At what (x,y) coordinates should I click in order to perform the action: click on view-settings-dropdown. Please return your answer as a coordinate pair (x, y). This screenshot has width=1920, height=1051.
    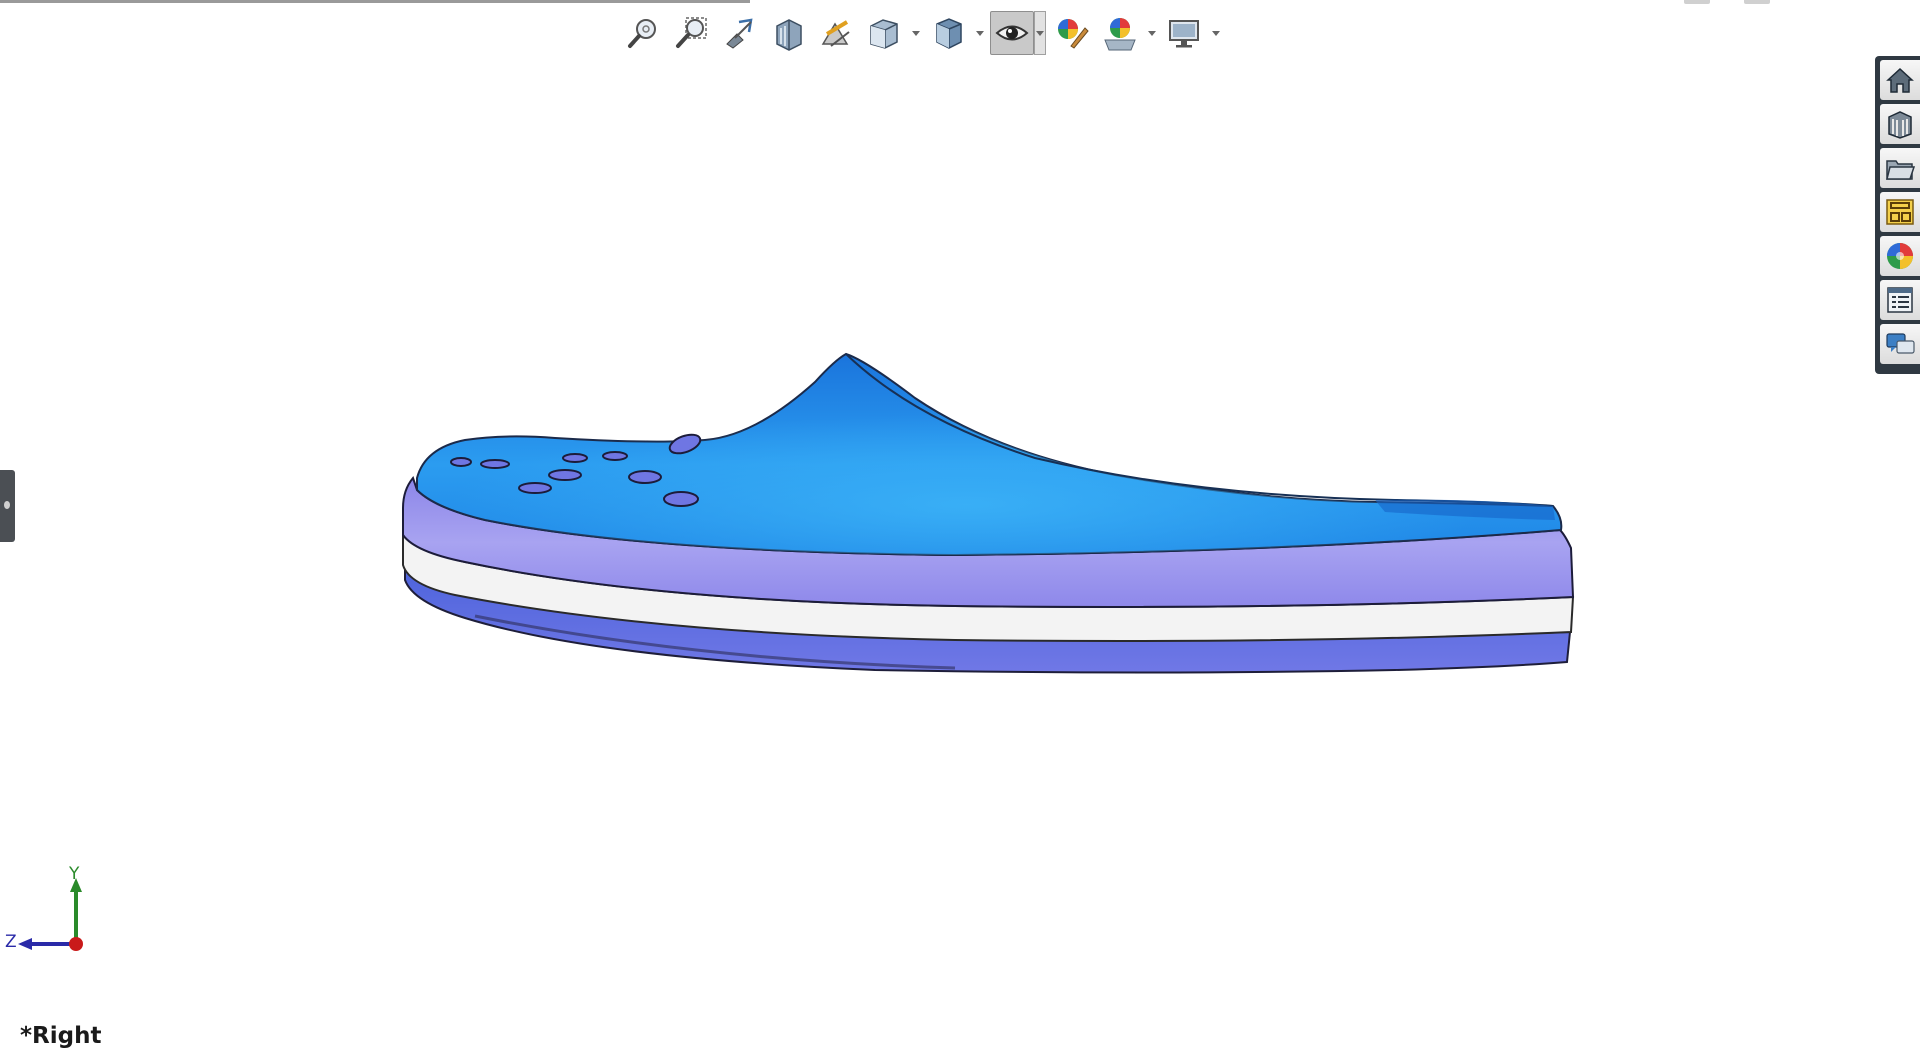
    Looking at the image, I should click on (1216, 33).